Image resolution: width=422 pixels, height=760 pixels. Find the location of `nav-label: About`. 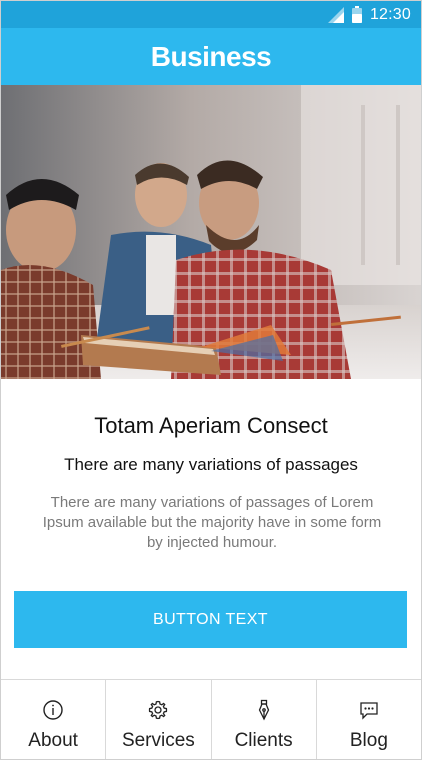

nav-label: About is located at coordinates (53, 740).